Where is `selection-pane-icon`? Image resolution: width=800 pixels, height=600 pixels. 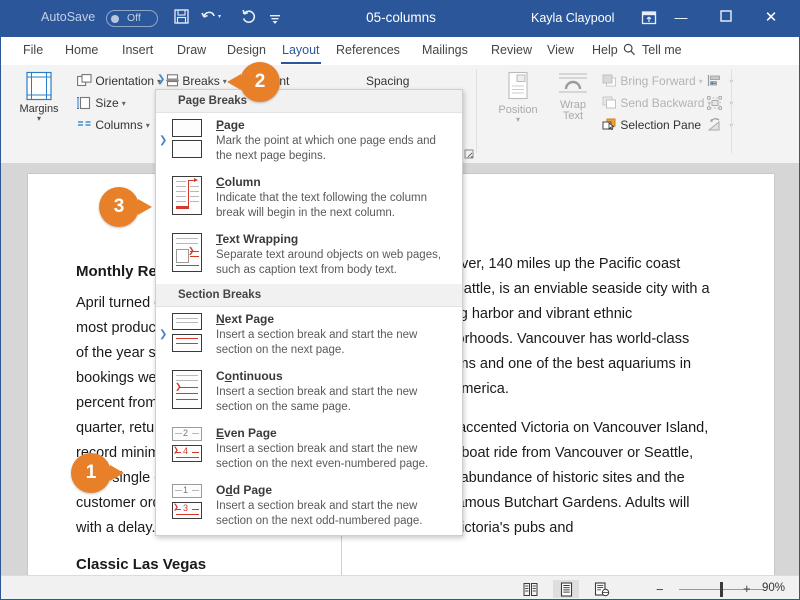
selection-pane-icon is located at coordinates (611, 125).